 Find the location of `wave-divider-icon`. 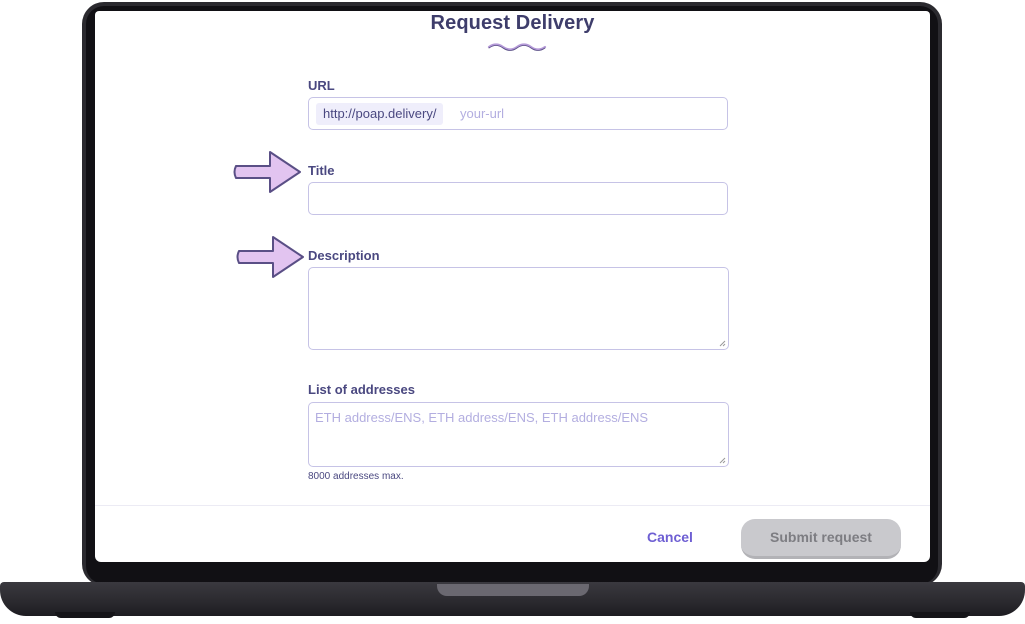

wave-divider-icon is located at coordinates (517, 47).